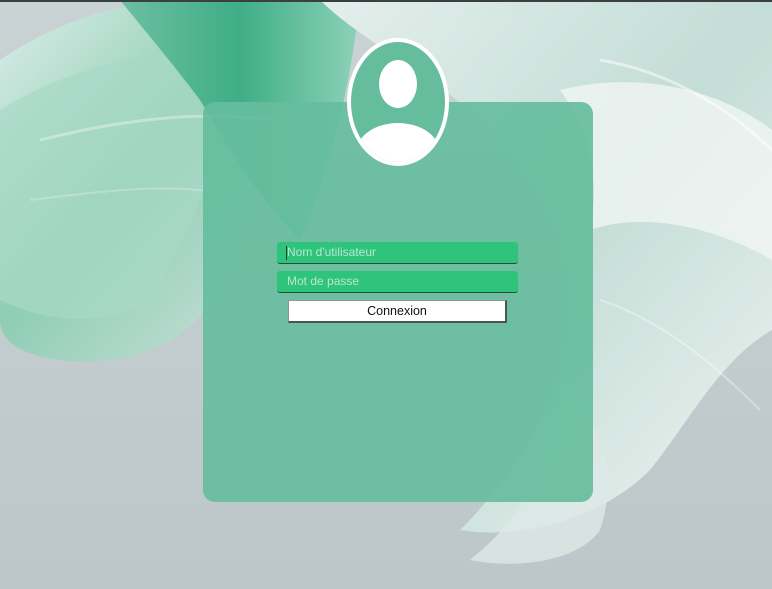  What do you see at coordinates (286, 253) in the screenshot?
I see `text-caret` at bounding box center [286, 253].